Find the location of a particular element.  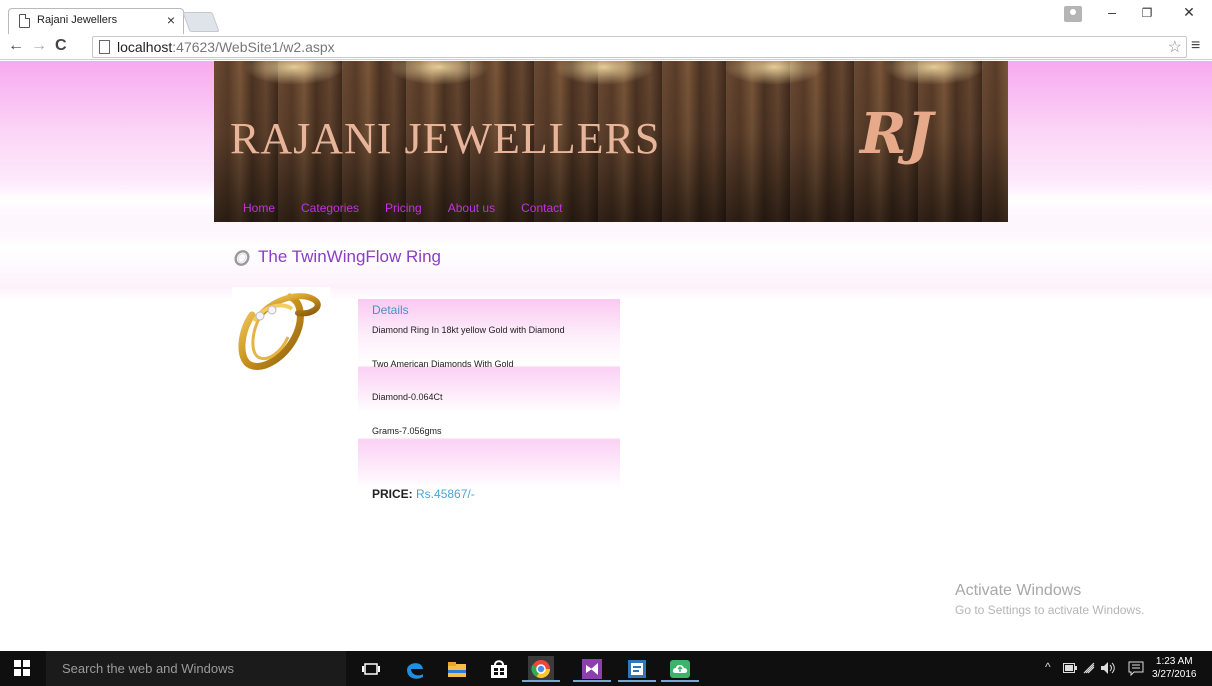

search-placeholder: Search the web and Windows is located at coordinates (148, 668).